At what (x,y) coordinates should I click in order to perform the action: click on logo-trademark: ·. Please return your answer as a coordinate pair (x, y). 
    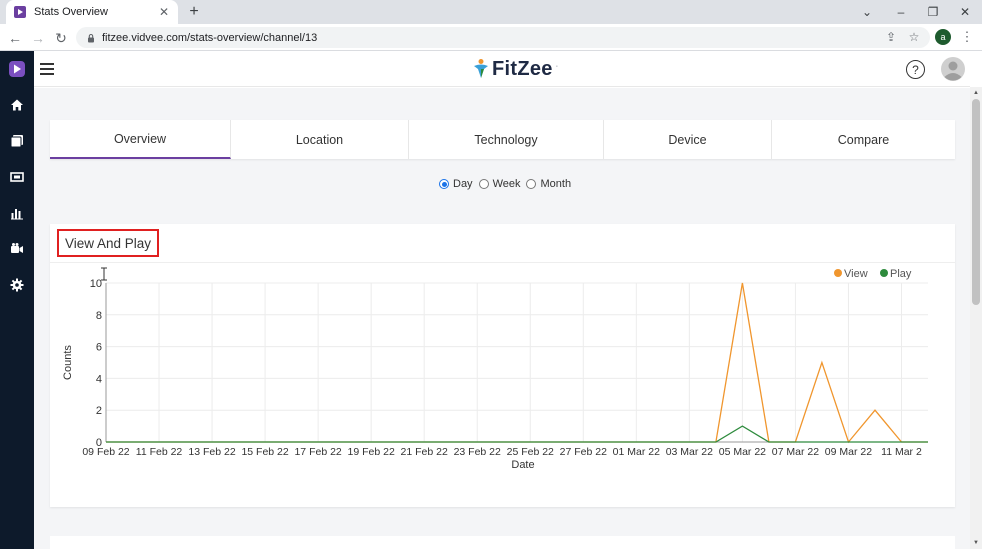
    Looking at the image, I should click on (557, 66).